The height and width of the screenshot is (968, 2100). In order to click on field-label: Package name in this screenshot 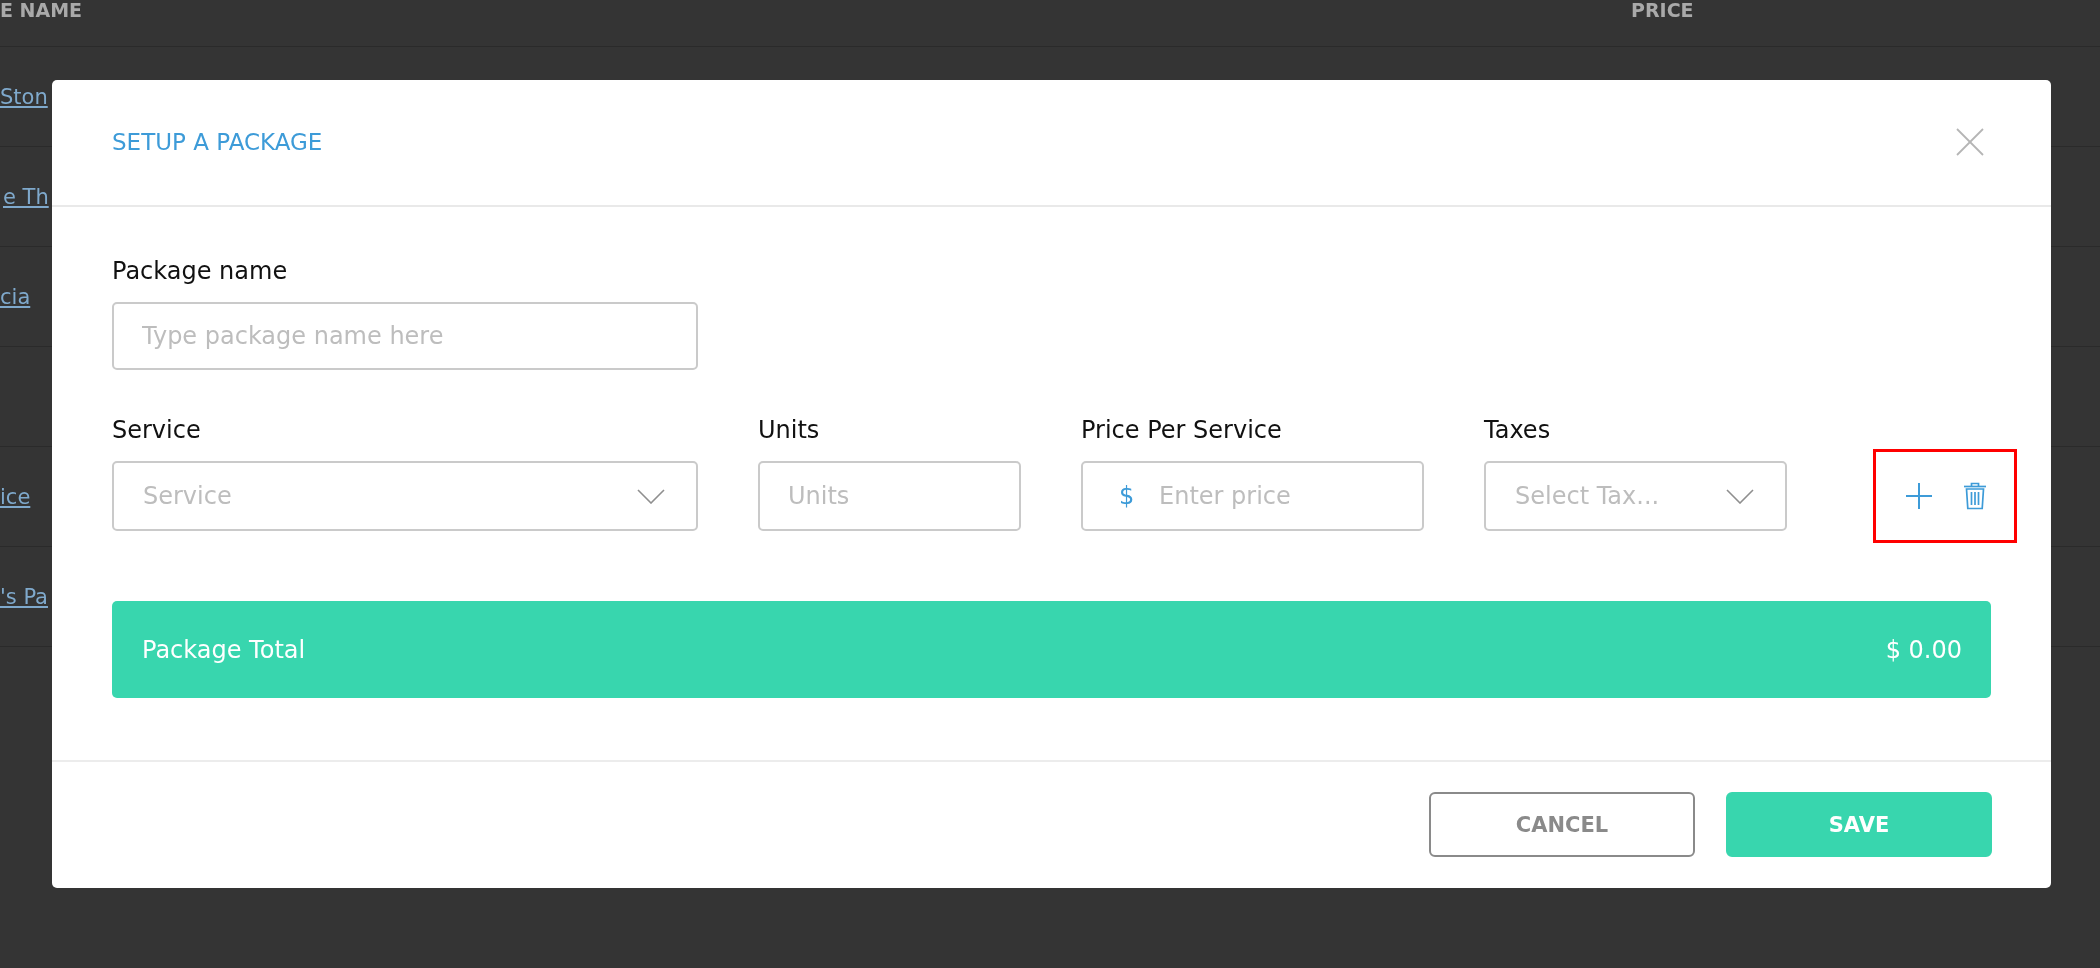, I will do `click(200, 271)`.